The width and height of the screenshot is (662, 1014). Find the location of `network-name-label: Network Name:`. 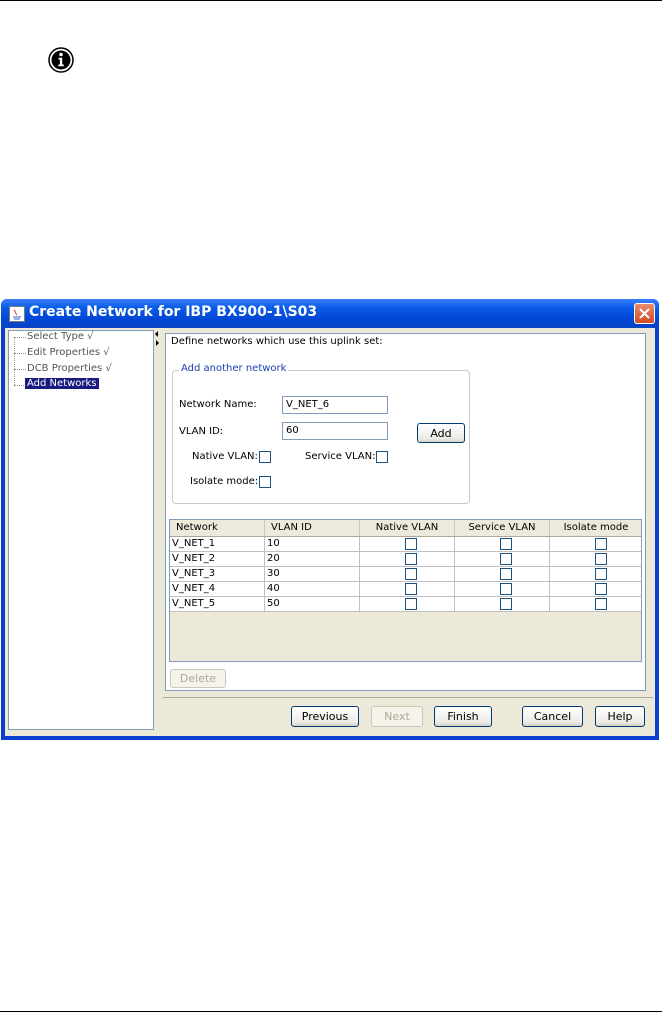

network-name-label: Network Name: is located at coordinates (218, 404).